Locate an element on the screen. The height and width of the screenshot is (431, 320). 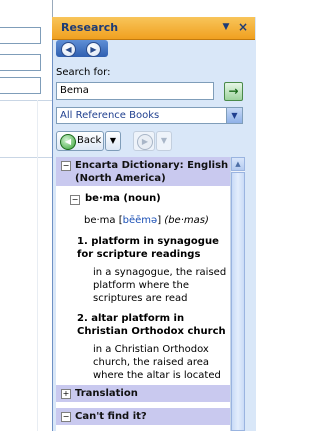
pronunciation-line: be·ma [bēēmə] (be·mas) is located at coordinates (146, 220).